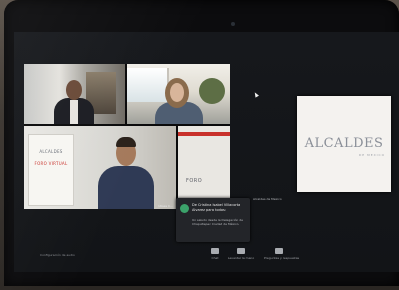  I want to click on placeholder-tile: ALCALDES DE MEXICO, so click(344, 144).